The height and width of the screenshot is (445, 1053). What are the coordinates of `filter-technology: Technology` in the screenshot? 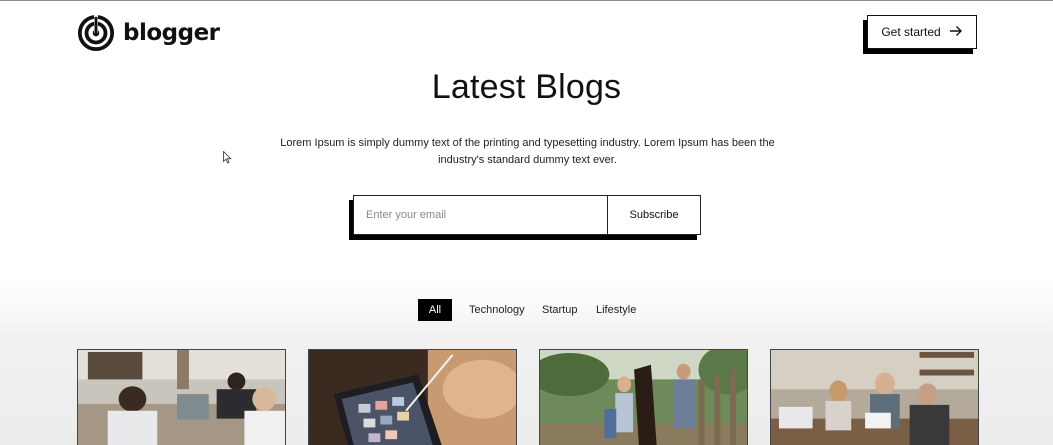 It's located at (497, 310).